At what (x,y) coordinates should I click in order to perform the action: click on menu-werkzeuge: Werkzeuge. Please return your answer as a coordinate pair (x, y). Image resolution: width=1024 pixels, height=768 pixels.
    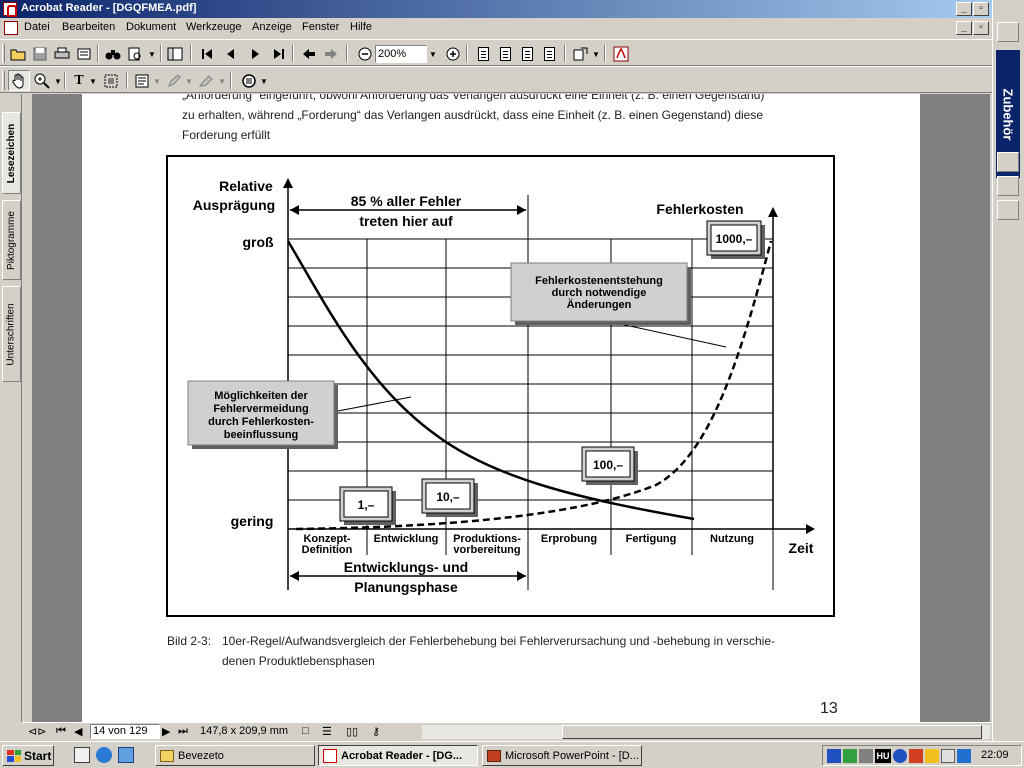
    Looking at the image, I should click on (213, 27).